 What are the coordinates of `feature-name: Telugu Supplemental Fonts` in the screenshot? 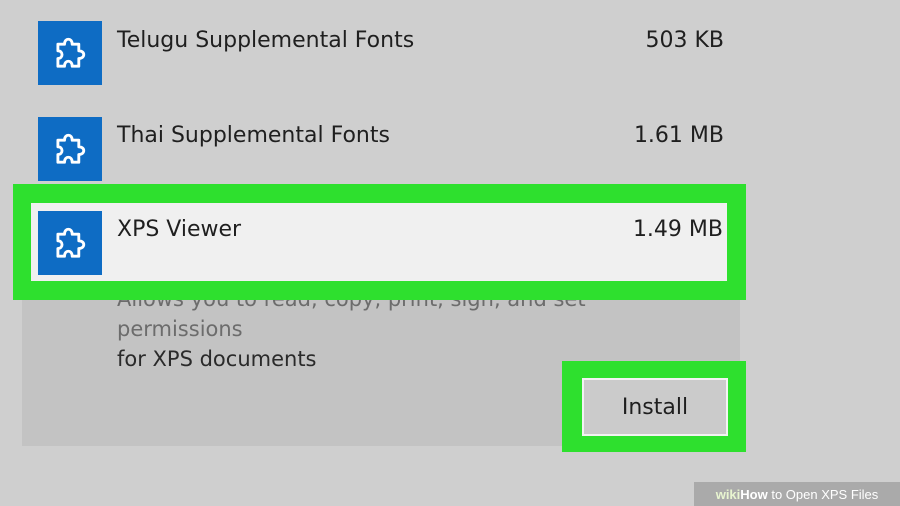 It's located at (266, 40).